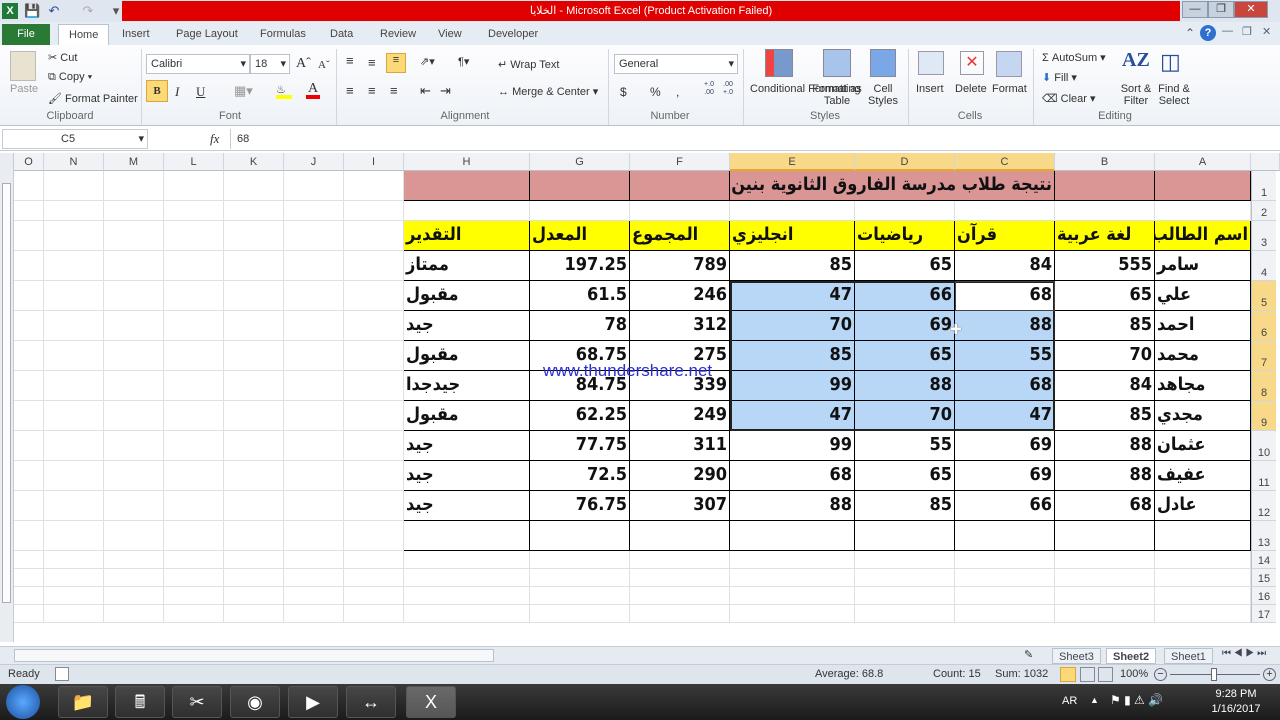 Image resolution: width=1280 pixels, height=720 pixels. I want to click on clock-date: 1/16/2017, so click(1236, 709).